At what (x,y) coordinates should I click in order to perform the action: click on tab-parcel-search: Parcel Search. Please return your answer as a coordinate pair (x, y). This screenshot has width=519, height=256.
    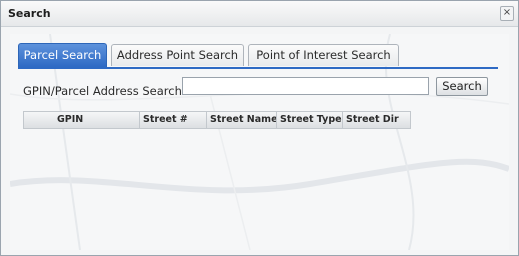
    Looking at the image, I should click on (62, 55).